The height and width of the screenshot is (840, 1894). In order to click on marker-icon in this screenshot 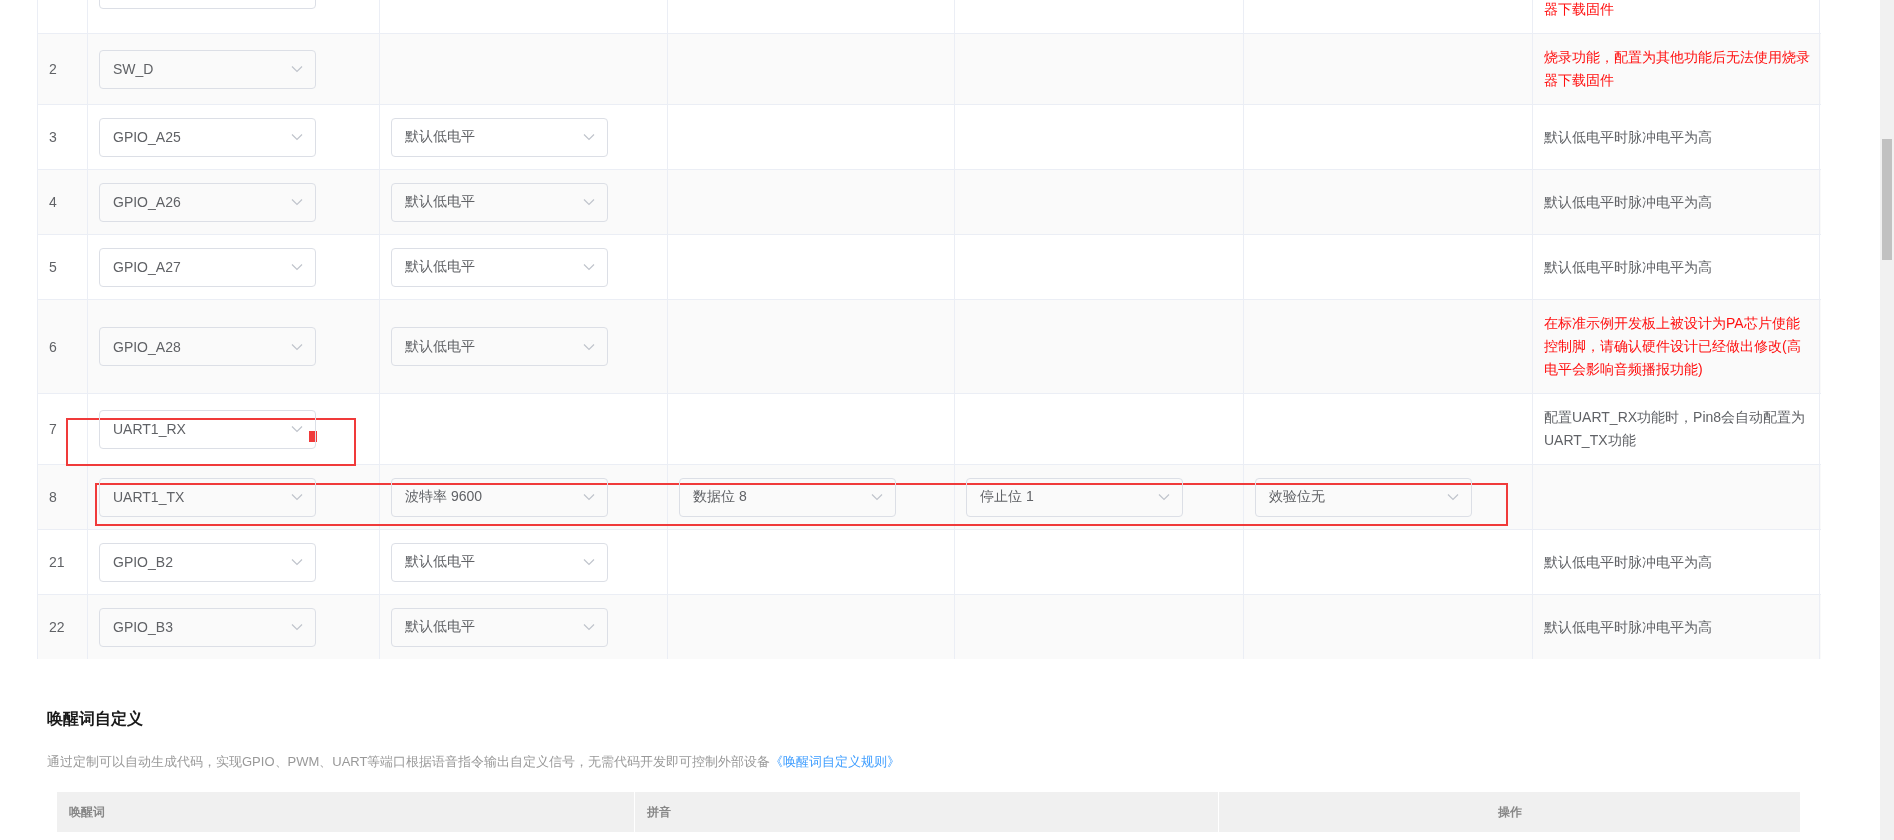, I will do `click(313, 436)`.